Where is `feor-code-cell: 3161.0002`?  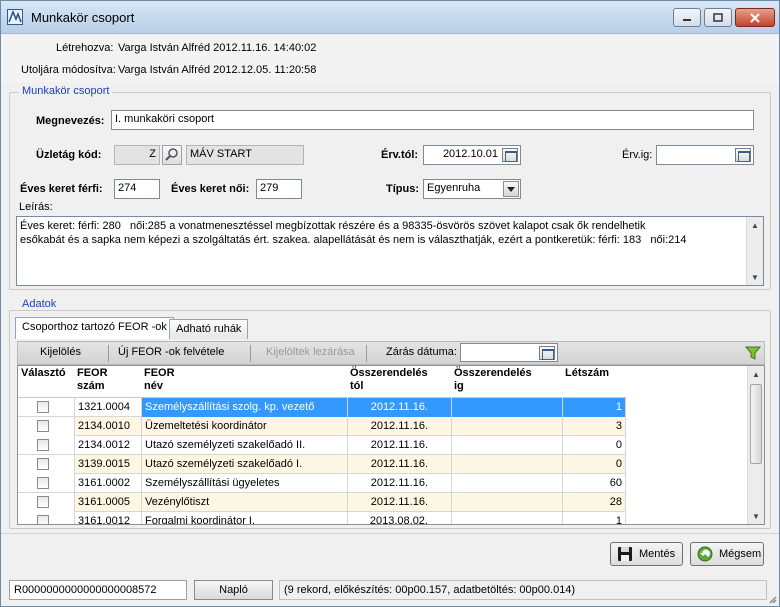
feor-code-cell: 3161.0002 is located at coordinates (108, 483).